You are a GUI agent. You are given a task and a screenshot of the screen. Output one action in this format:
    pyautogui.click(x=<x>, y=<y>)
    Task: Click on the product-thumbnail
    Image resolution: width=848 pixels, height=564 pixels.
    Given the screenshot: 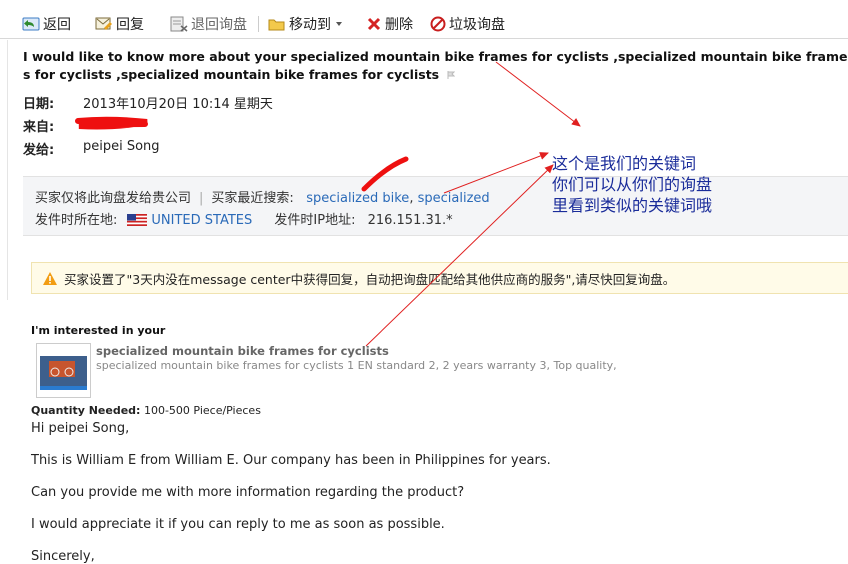 What is the action you would take?
    pyautogui.click(x=63, y=370)
    